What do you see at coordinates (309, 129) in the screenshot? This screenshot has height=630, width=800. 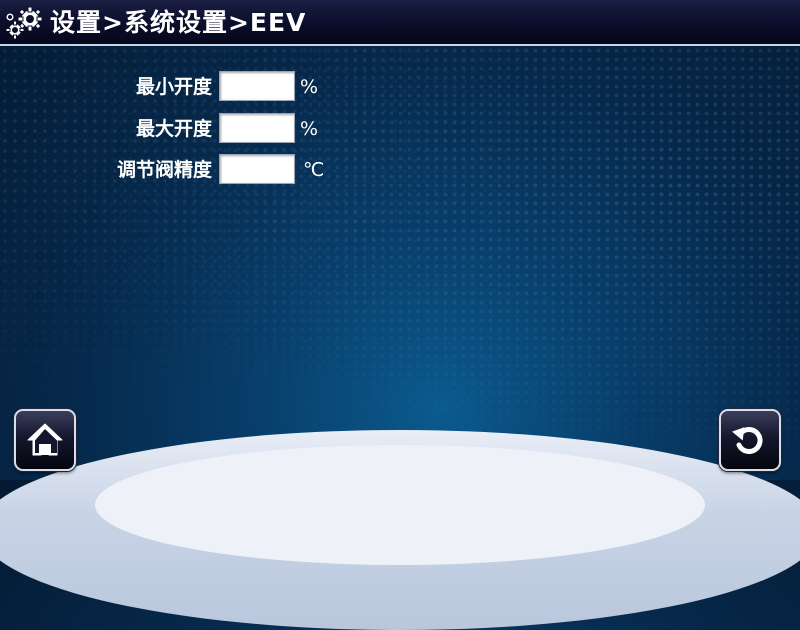 I see `max-opening-unit: %` at bounding box center [309, 129].